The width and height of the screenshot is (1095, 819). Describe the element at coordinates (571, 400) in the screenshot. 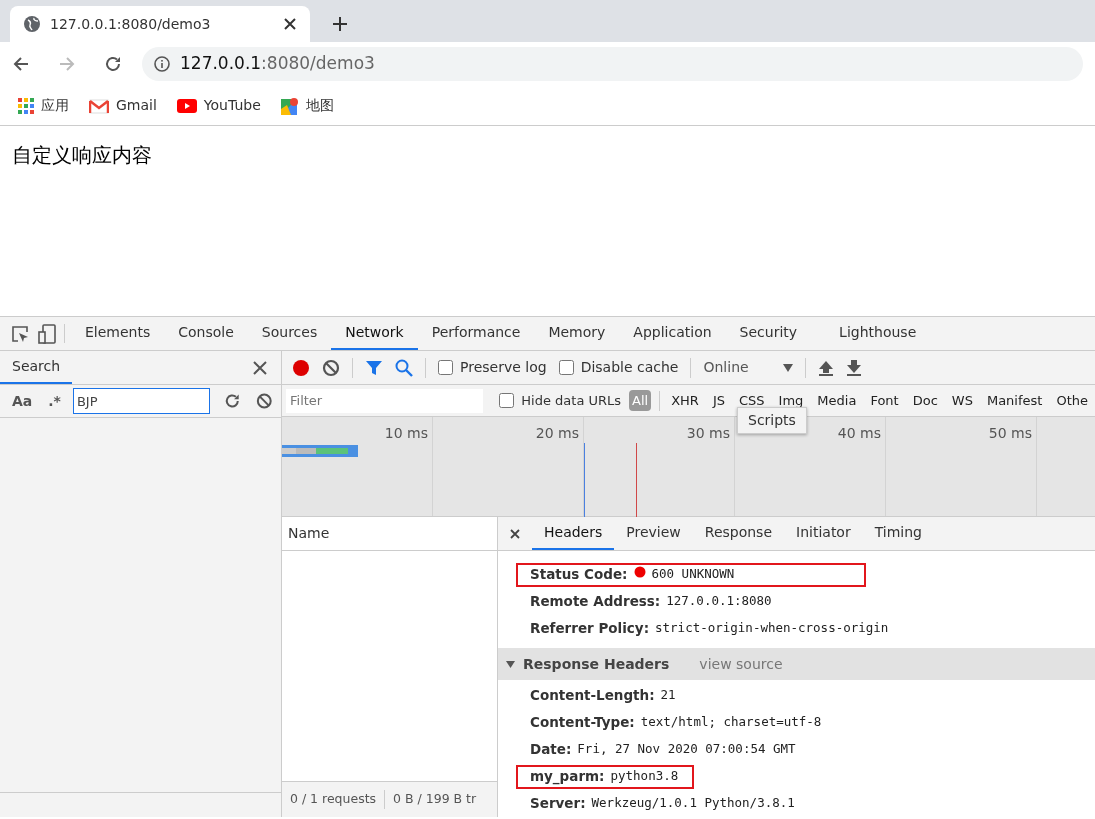

I see `checkbox-label: Hide data URLs` at that location.